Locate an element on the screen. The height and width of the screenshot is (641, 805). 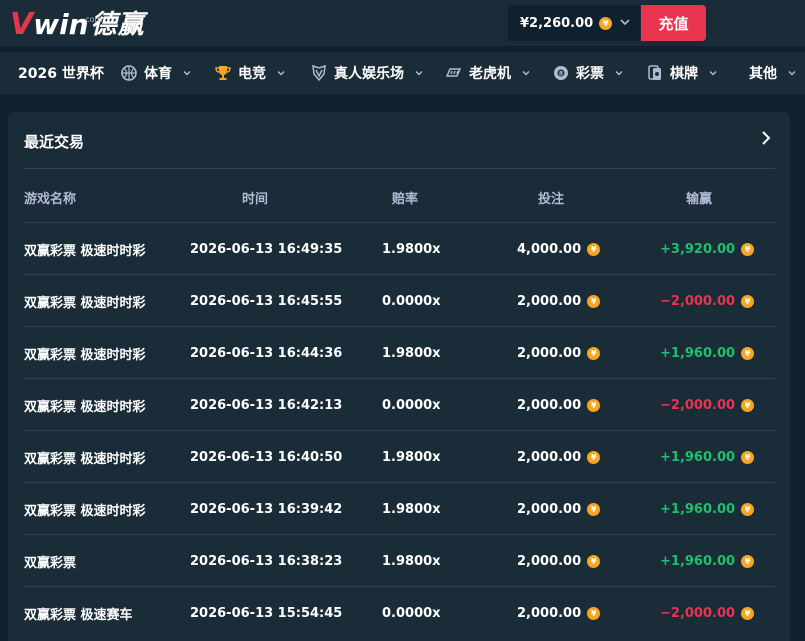
logo: V win com 德赢 is located at coordinates (77, 24).